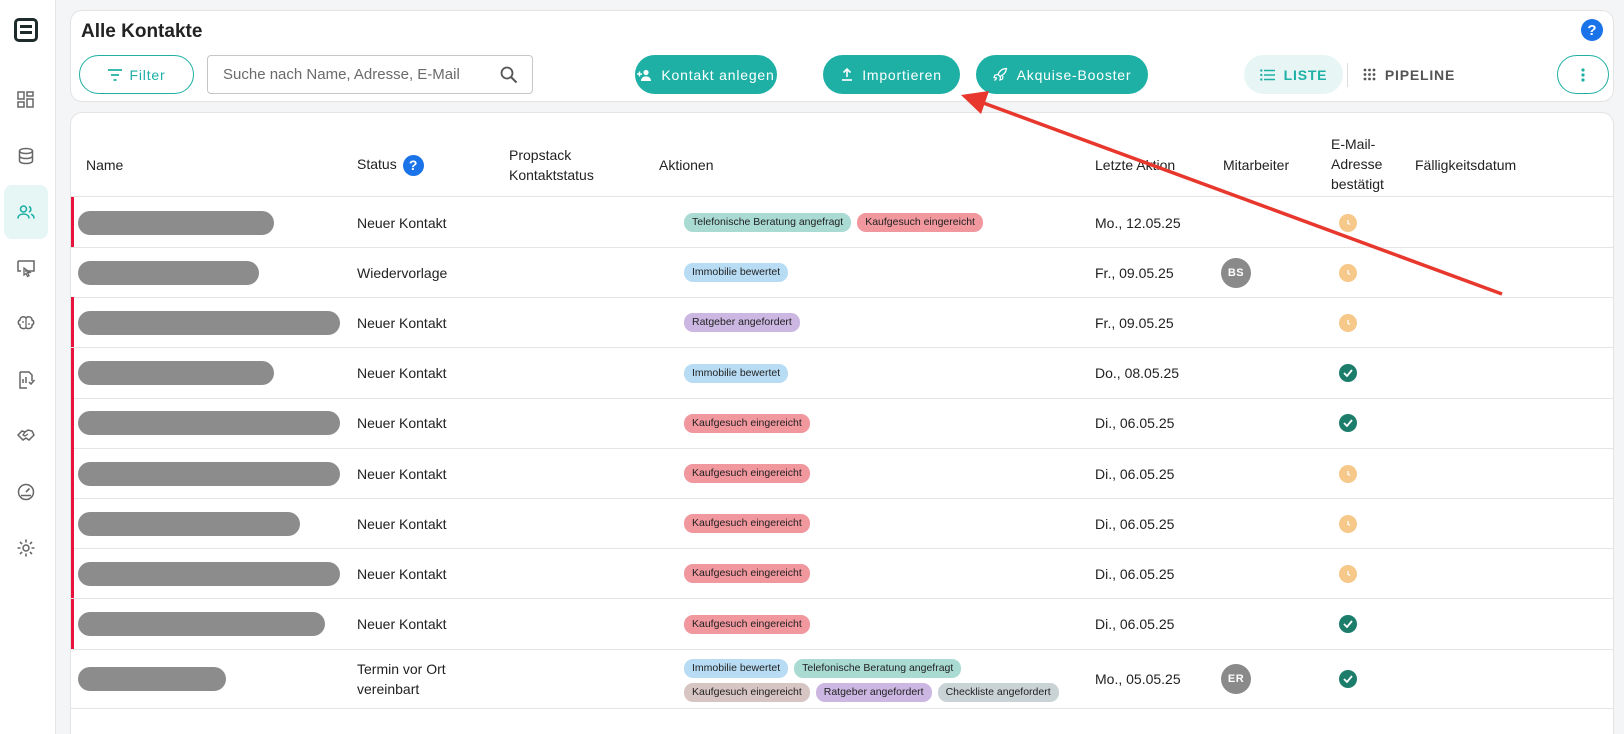  I want to click on column-header-actions: Aktionen, so click(686, 165).